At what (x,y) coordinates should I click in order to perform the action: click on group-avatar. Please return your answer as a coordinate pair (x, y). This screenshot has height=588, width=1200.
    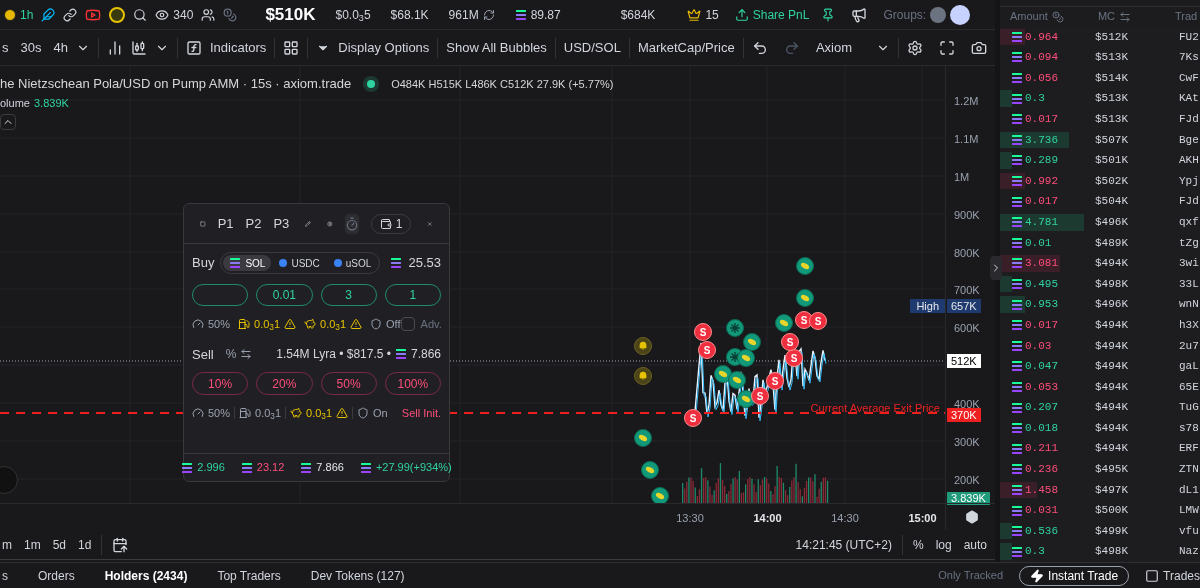
    Looking at the image, I should click on (960, 14).